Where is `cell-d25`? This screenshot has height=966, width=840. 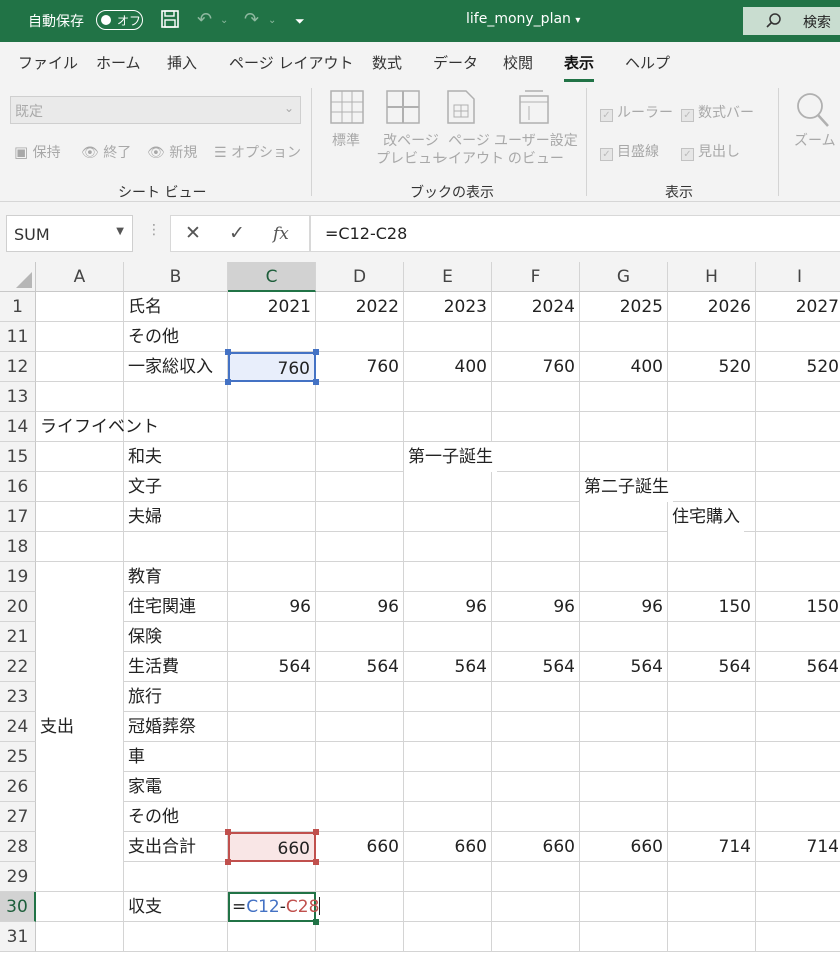 cell-d25 is located at coordinates (360, 757).